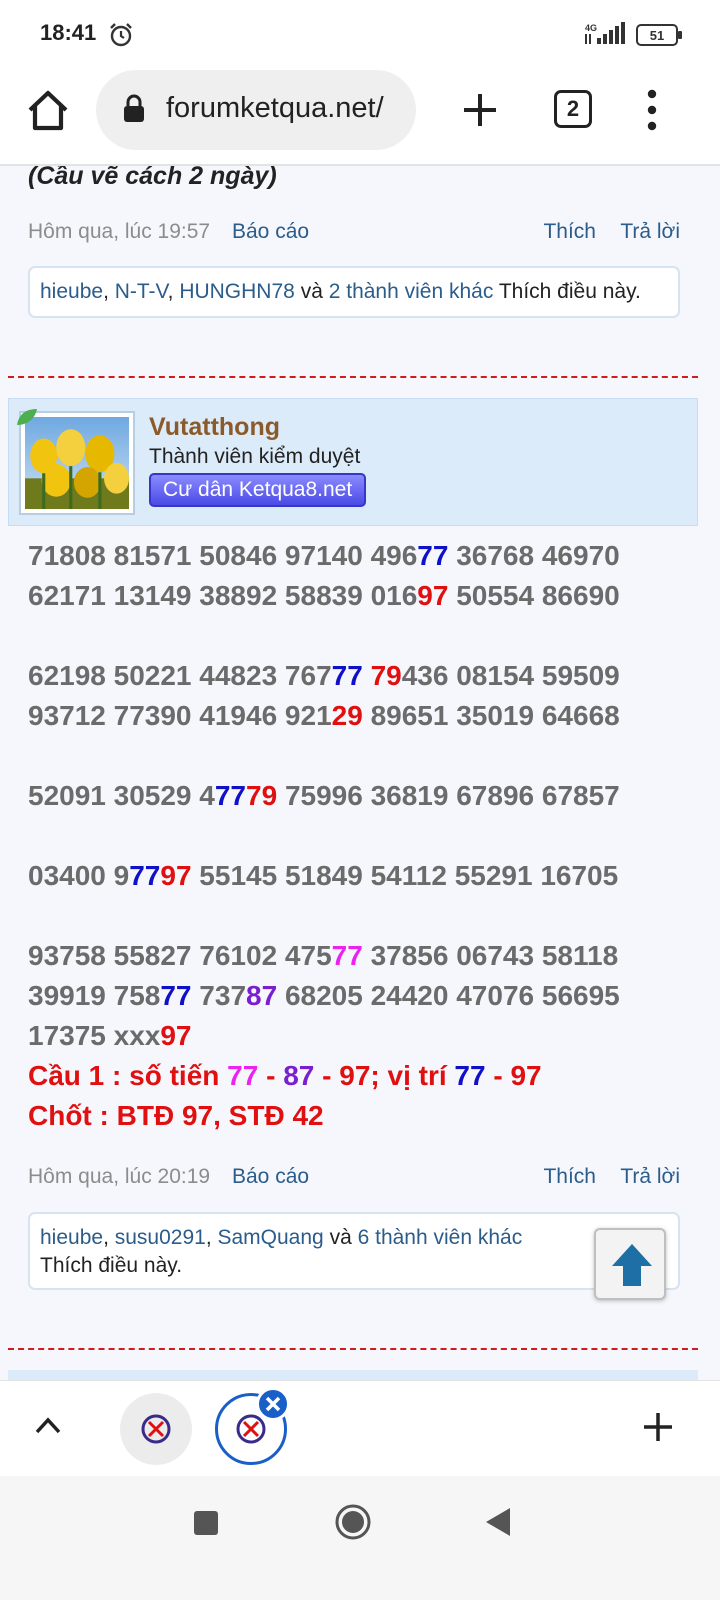 The image size is (720, 1600). Describe the element at coordinates (448, 795) in the screenshot. I see `number-text: 75996 36819 67896 67857` at that location.